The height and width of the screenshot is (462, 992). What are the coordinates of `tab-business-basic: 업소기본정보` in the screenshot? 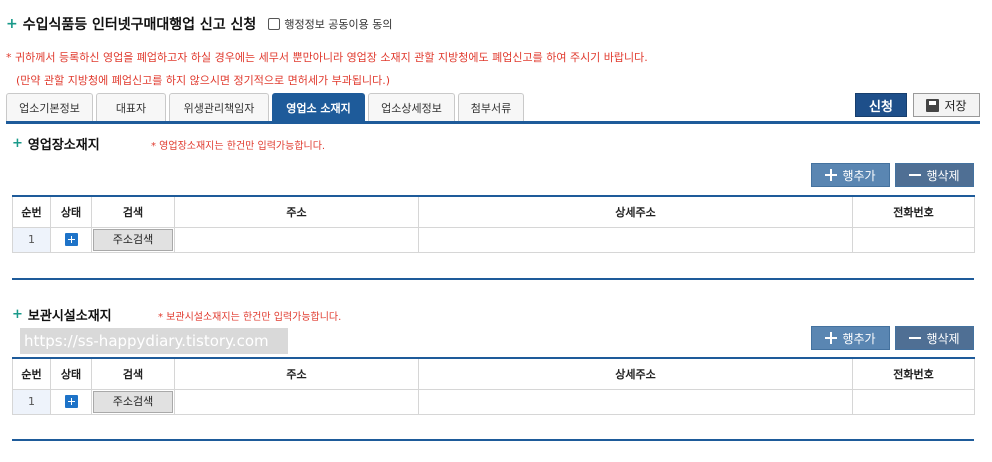 It's located at (49, 107).